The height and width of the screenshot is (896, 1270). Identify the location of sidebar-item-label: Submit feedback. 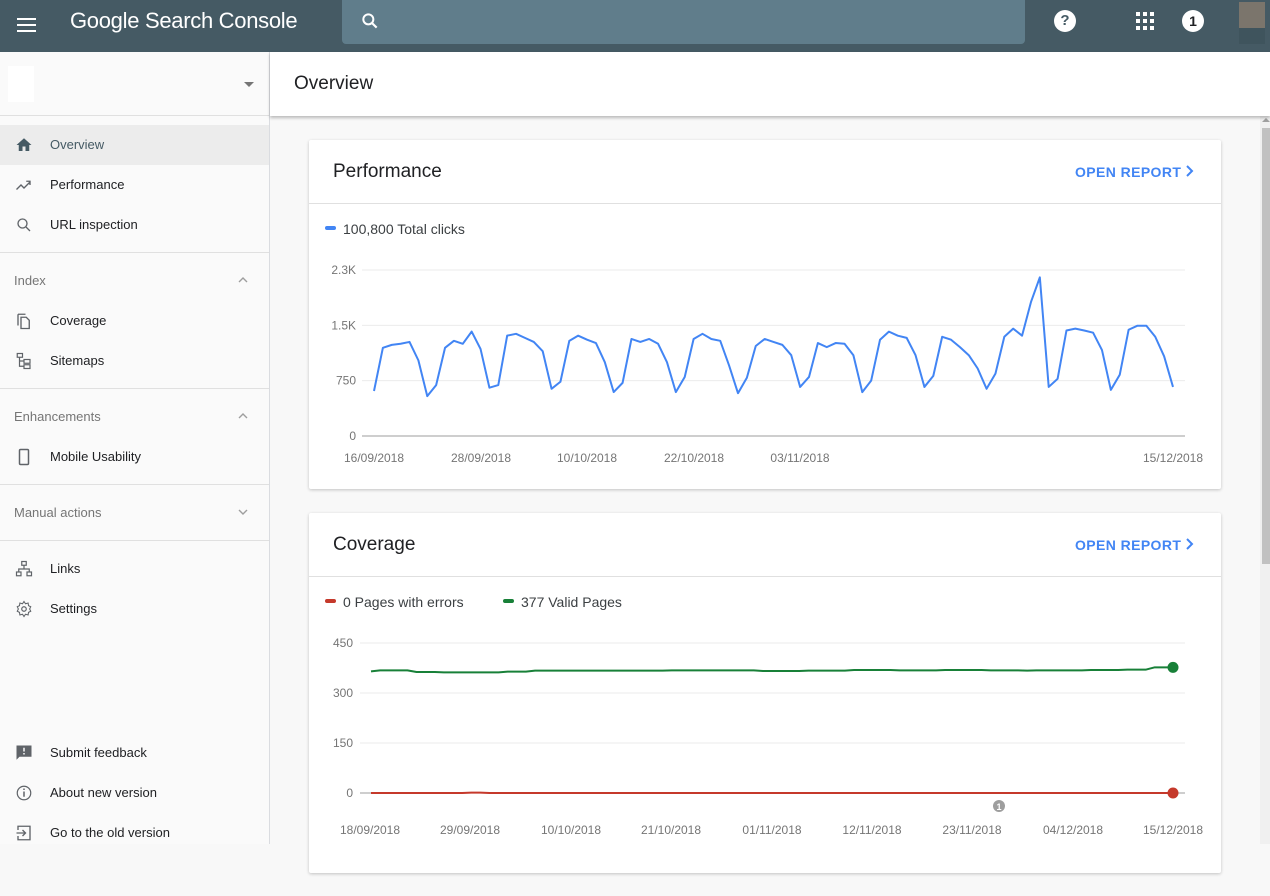
(98, 752).